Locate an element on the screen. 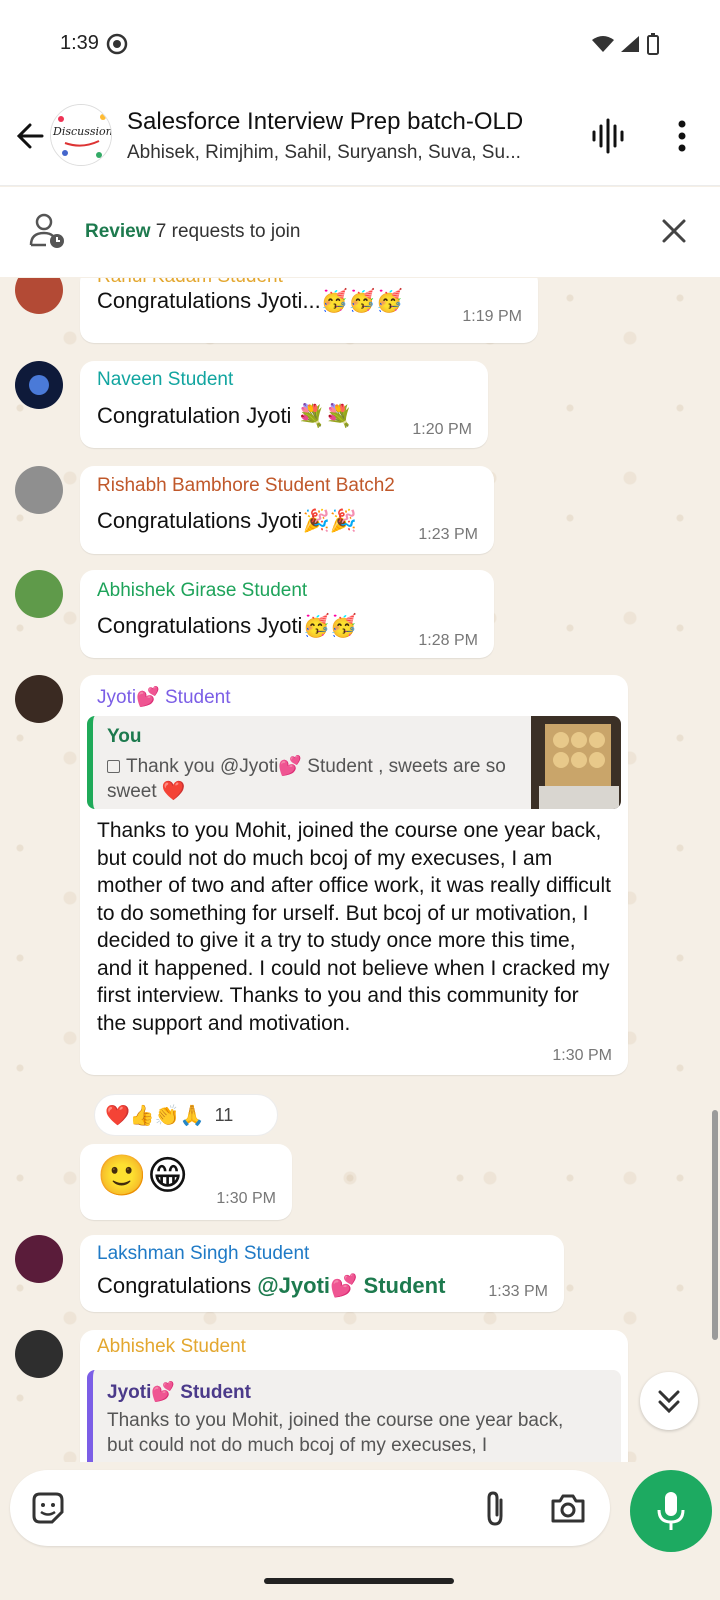 This screenshot has width=720, height=1600. group-avatar: Discussion is located at coordinates (81, 135).